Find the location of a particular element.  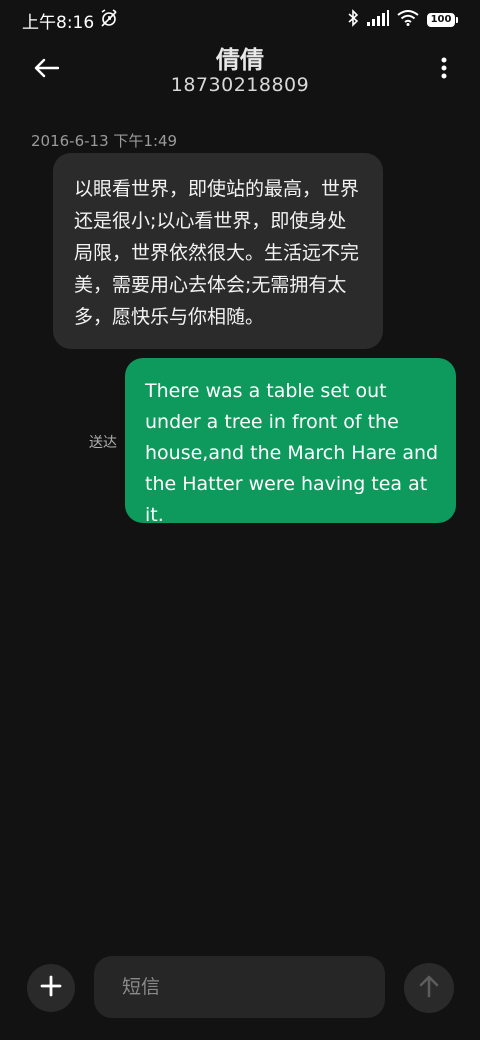

send-arrow-icon is located at coordinates (429, 988).